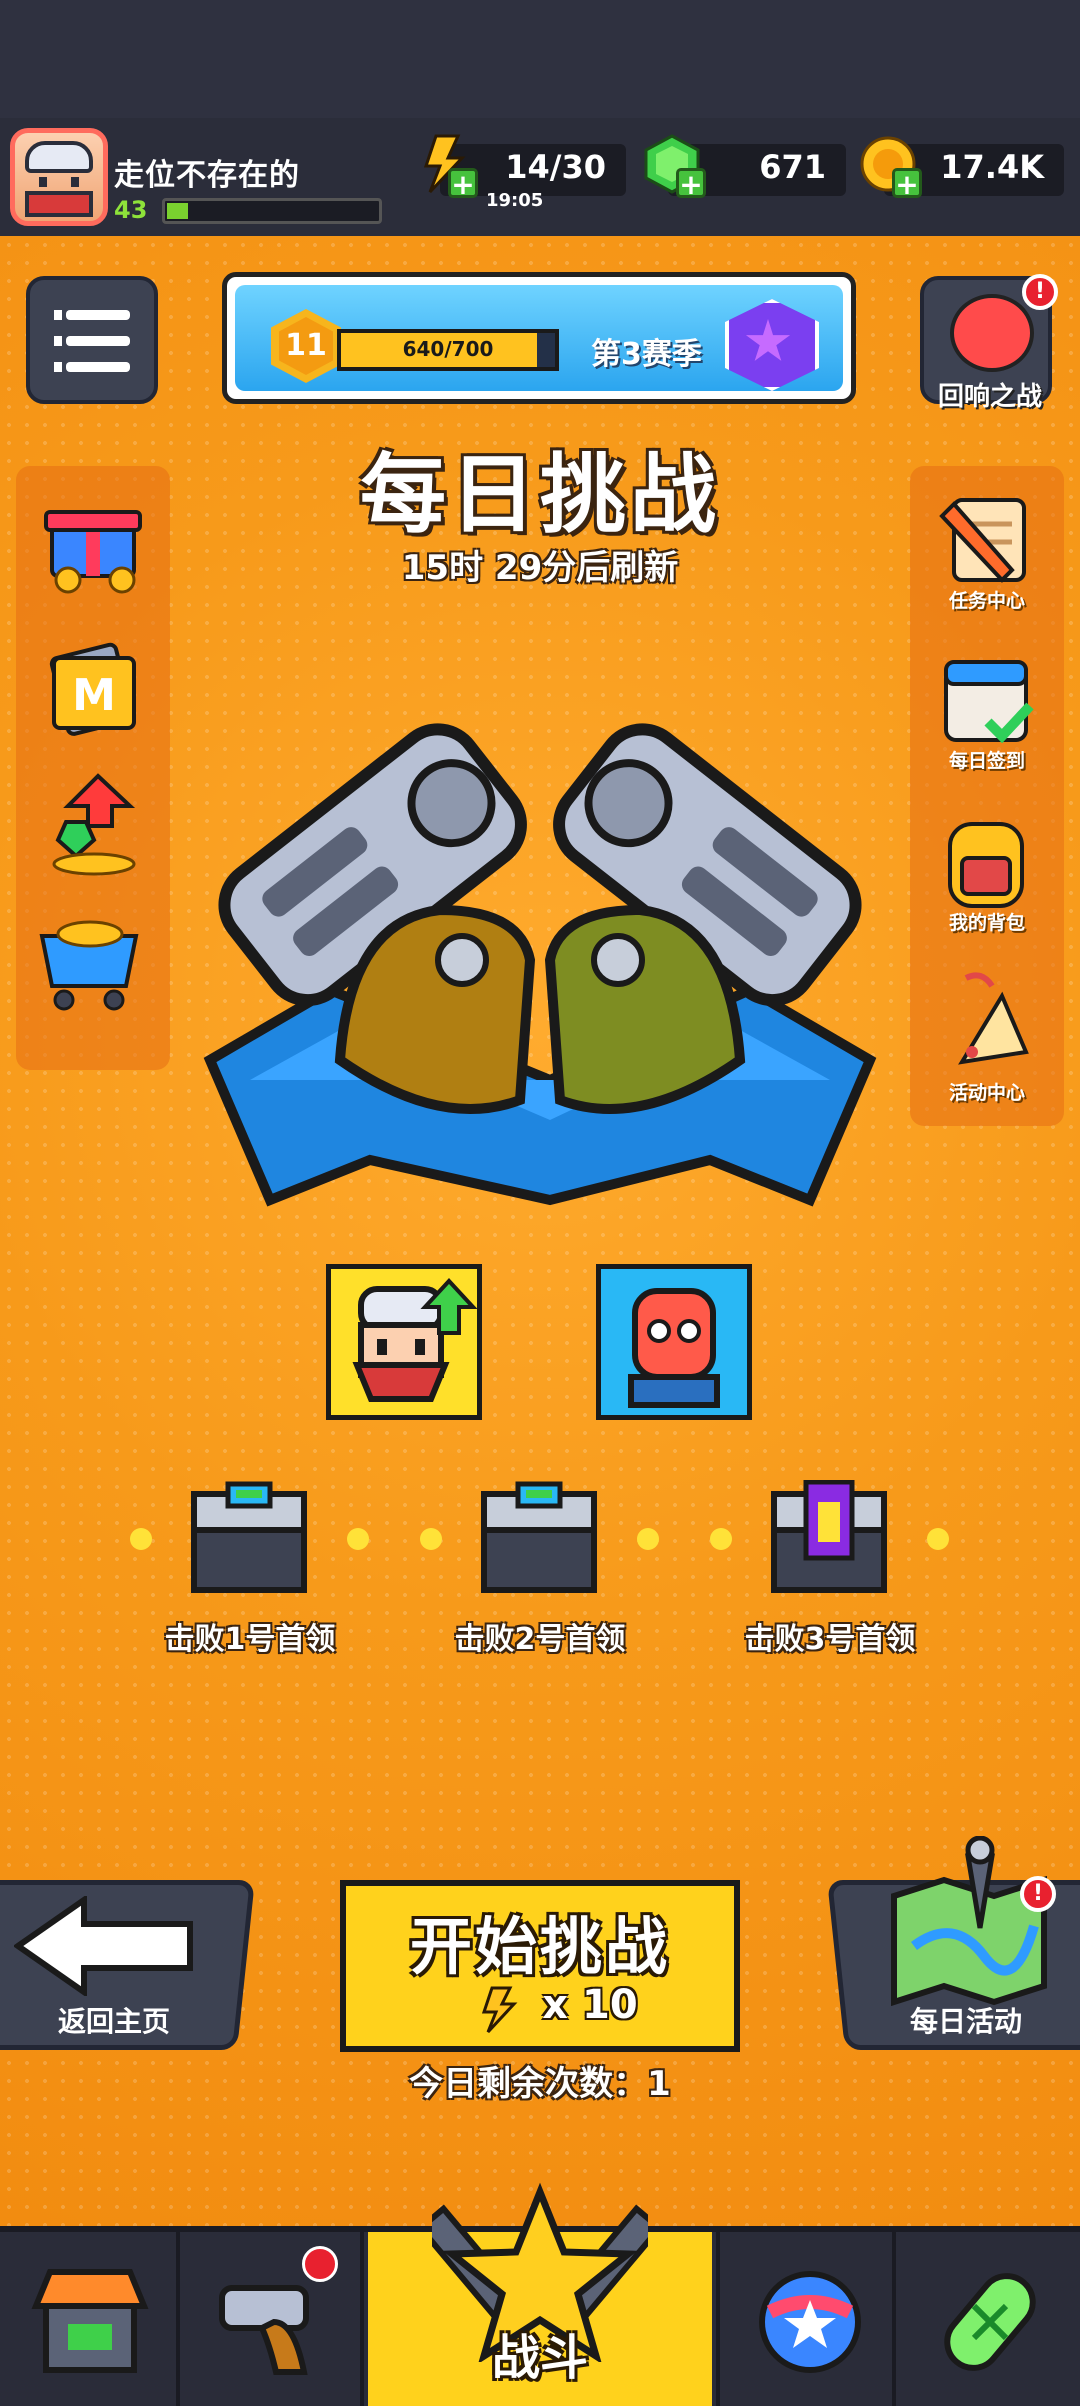  Describe the element at coordinates (59, 177) in the screenshot. I see `player-avatar` at that location.